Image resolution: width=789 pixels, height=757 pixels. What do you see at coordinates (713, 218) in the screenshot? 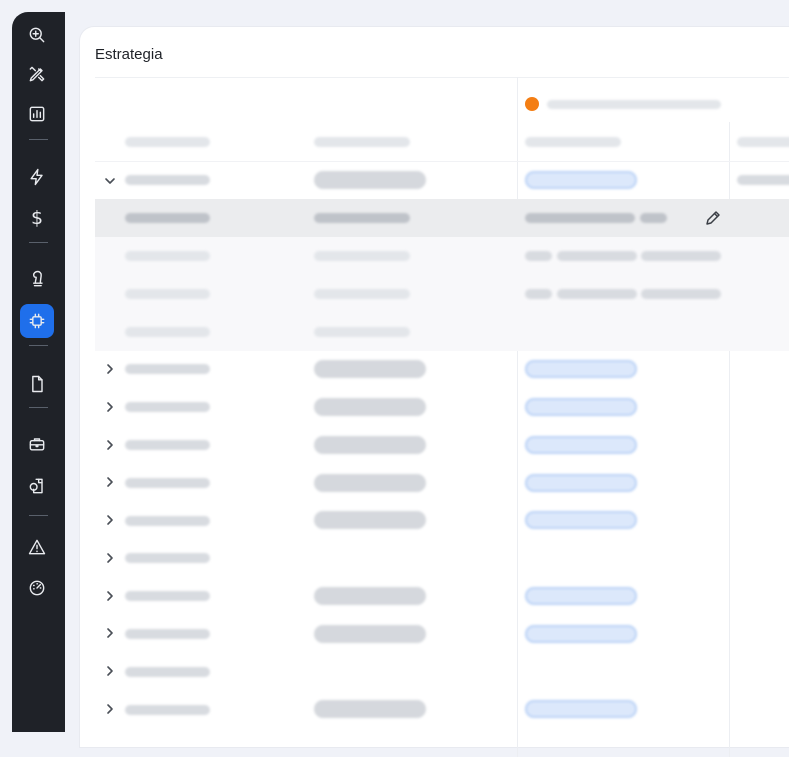
I see `pencil-icon` at bounding box center [713, 218].